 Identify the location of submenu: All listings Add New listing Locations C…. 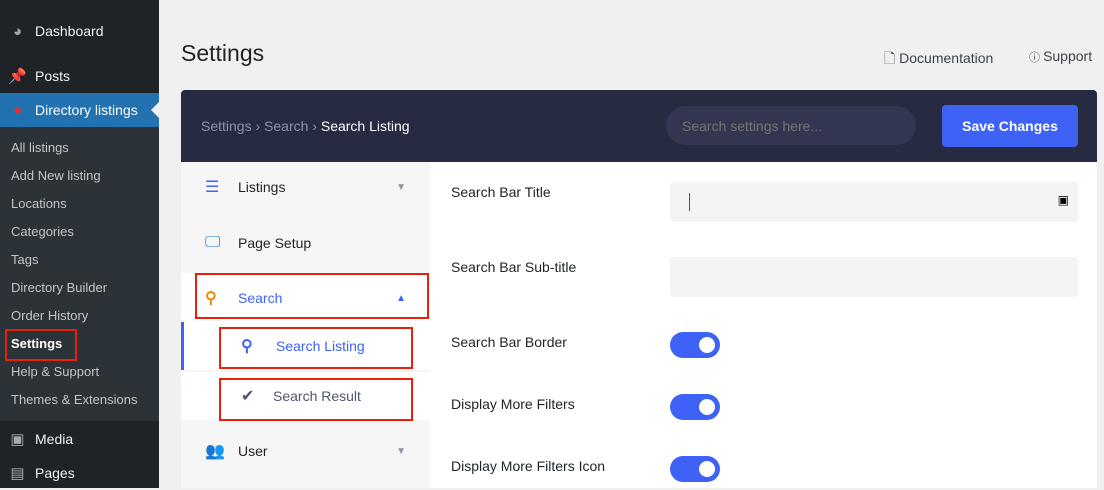
(79, 274).